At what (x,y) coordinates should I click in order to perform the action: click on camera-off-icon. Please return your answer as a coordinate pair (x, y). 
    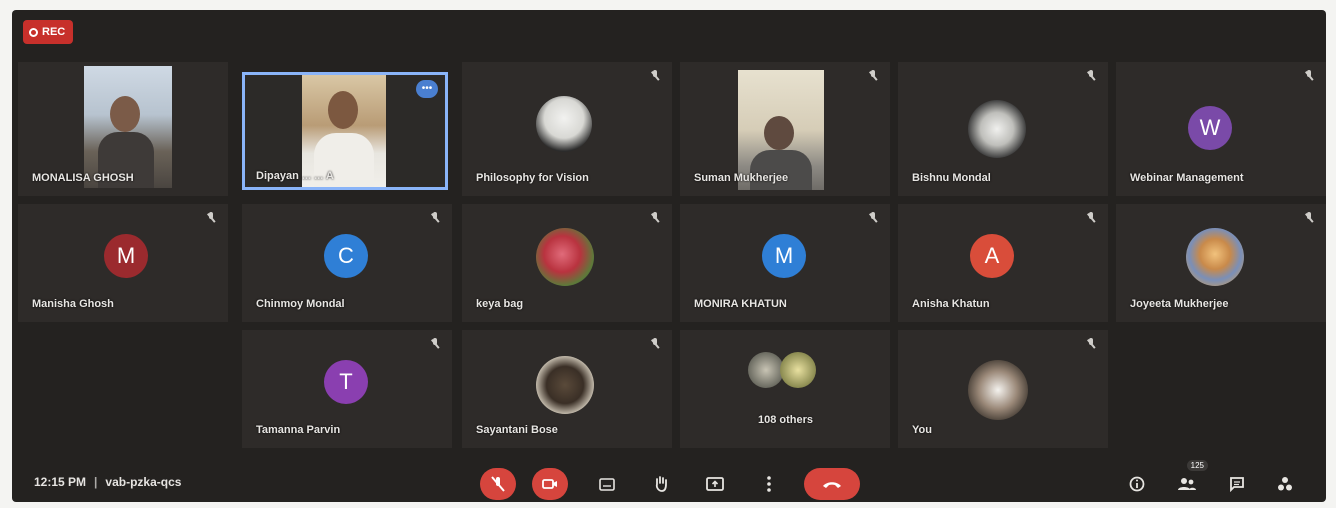
    Looking at the image, I should click on (549, 484).